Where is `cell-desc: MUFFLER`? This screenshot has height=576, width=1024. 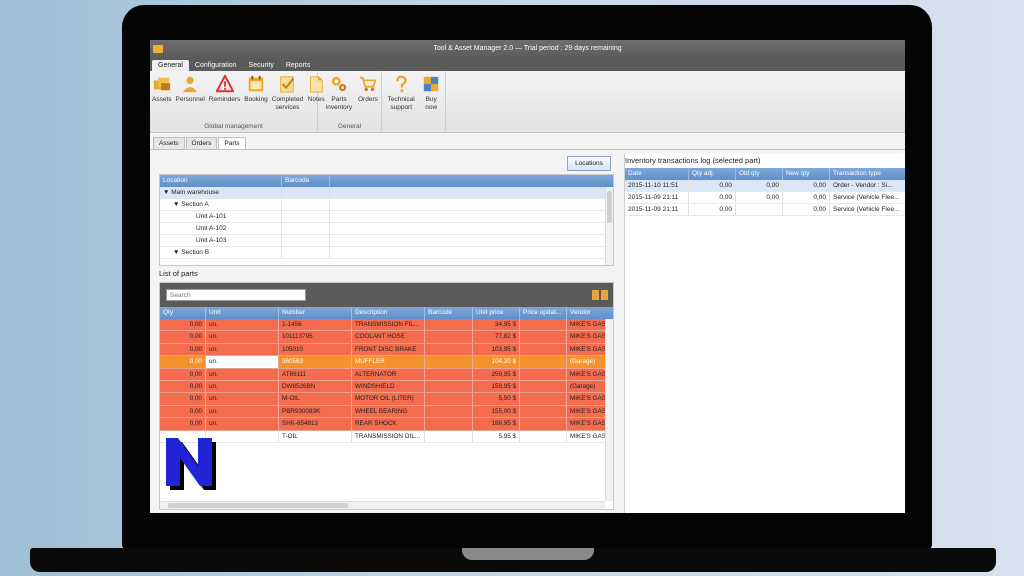
cell-desc: MUFFLER is located at coordinates (388, 362).